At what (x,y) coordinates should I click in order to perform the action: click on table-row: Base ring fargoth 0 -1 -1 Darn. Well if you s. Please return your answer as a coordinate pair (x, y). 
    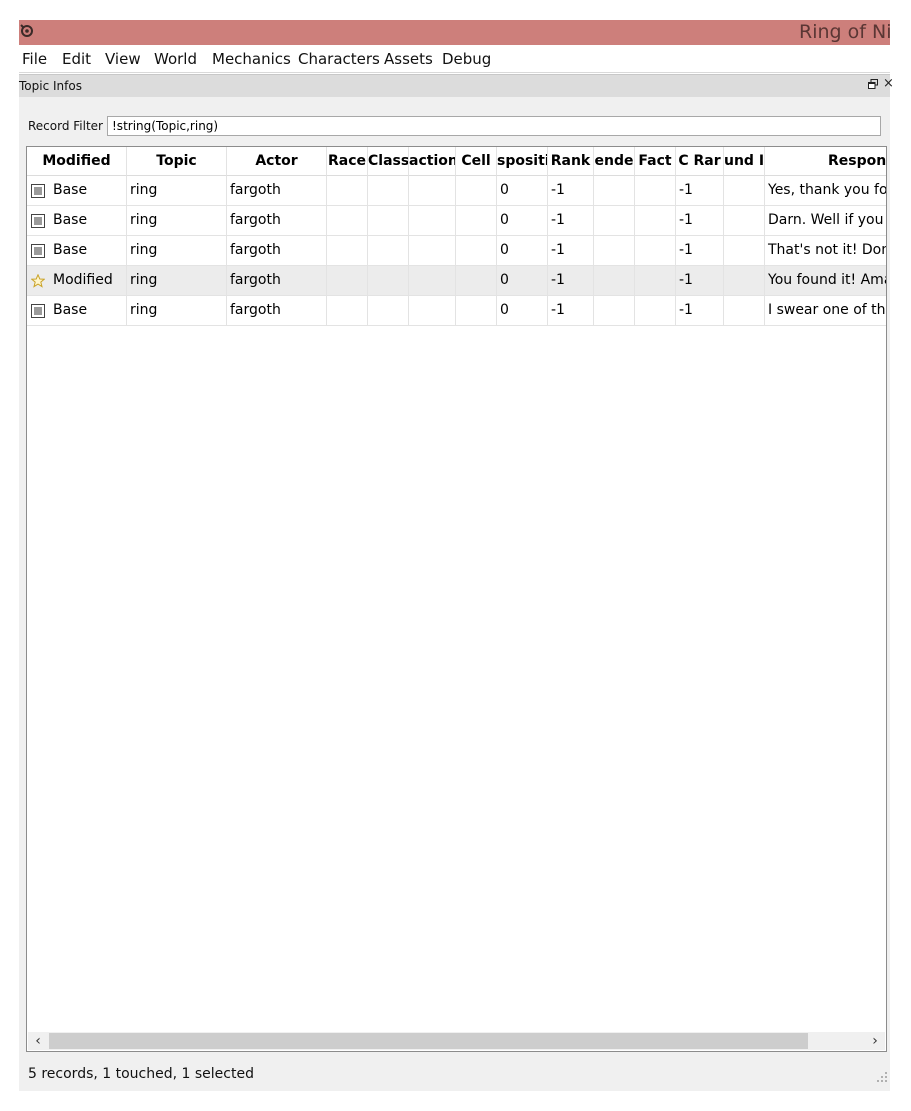
    Looking at the image, I should click on (456, 221).